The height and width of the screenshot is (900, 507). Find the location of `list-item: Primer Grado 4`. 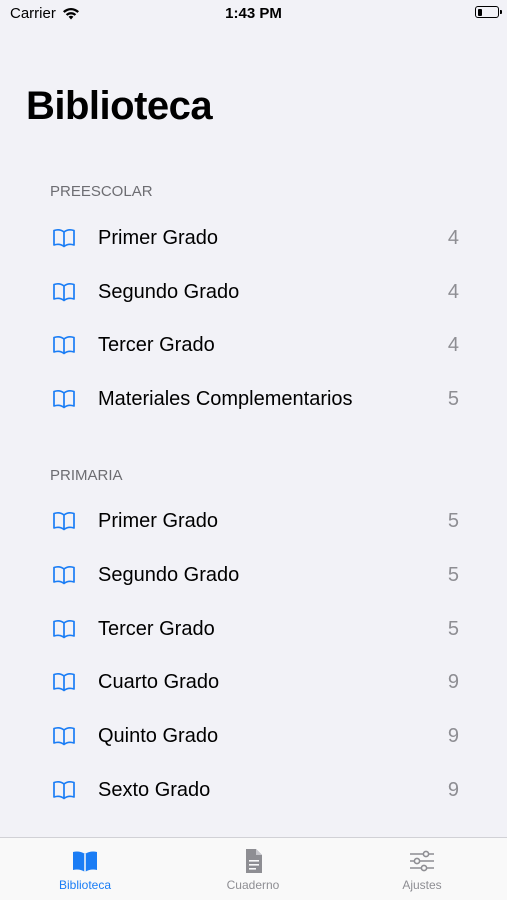

list-item: Primer Grado 4 is located at coordinates (253, 238).